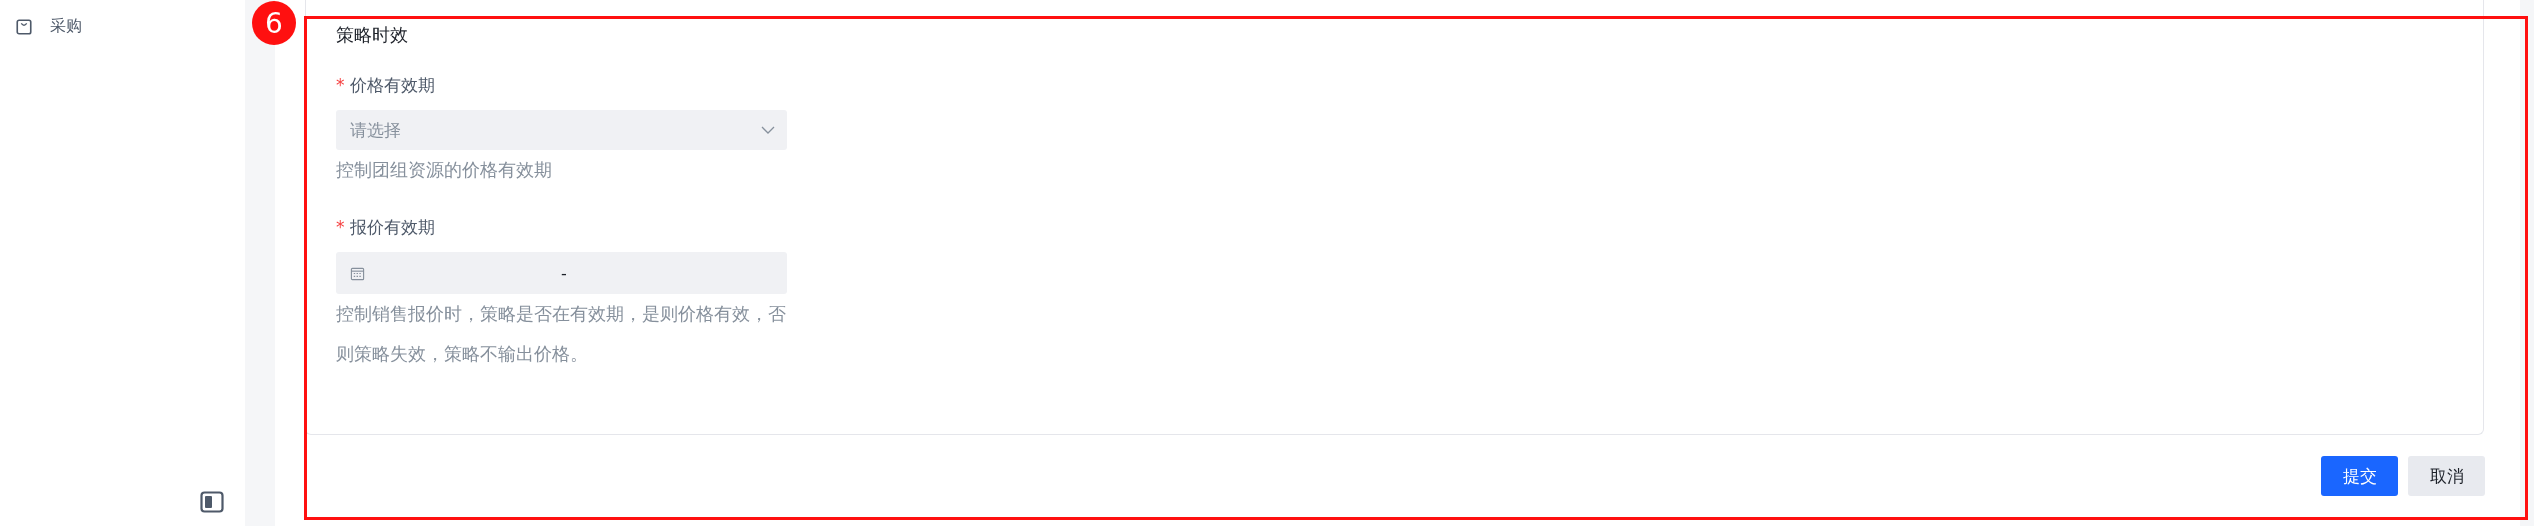 The image size is (2534, 526). I want to click on field-hint: 控制团组资源的价格有效期, so click(444, 170).